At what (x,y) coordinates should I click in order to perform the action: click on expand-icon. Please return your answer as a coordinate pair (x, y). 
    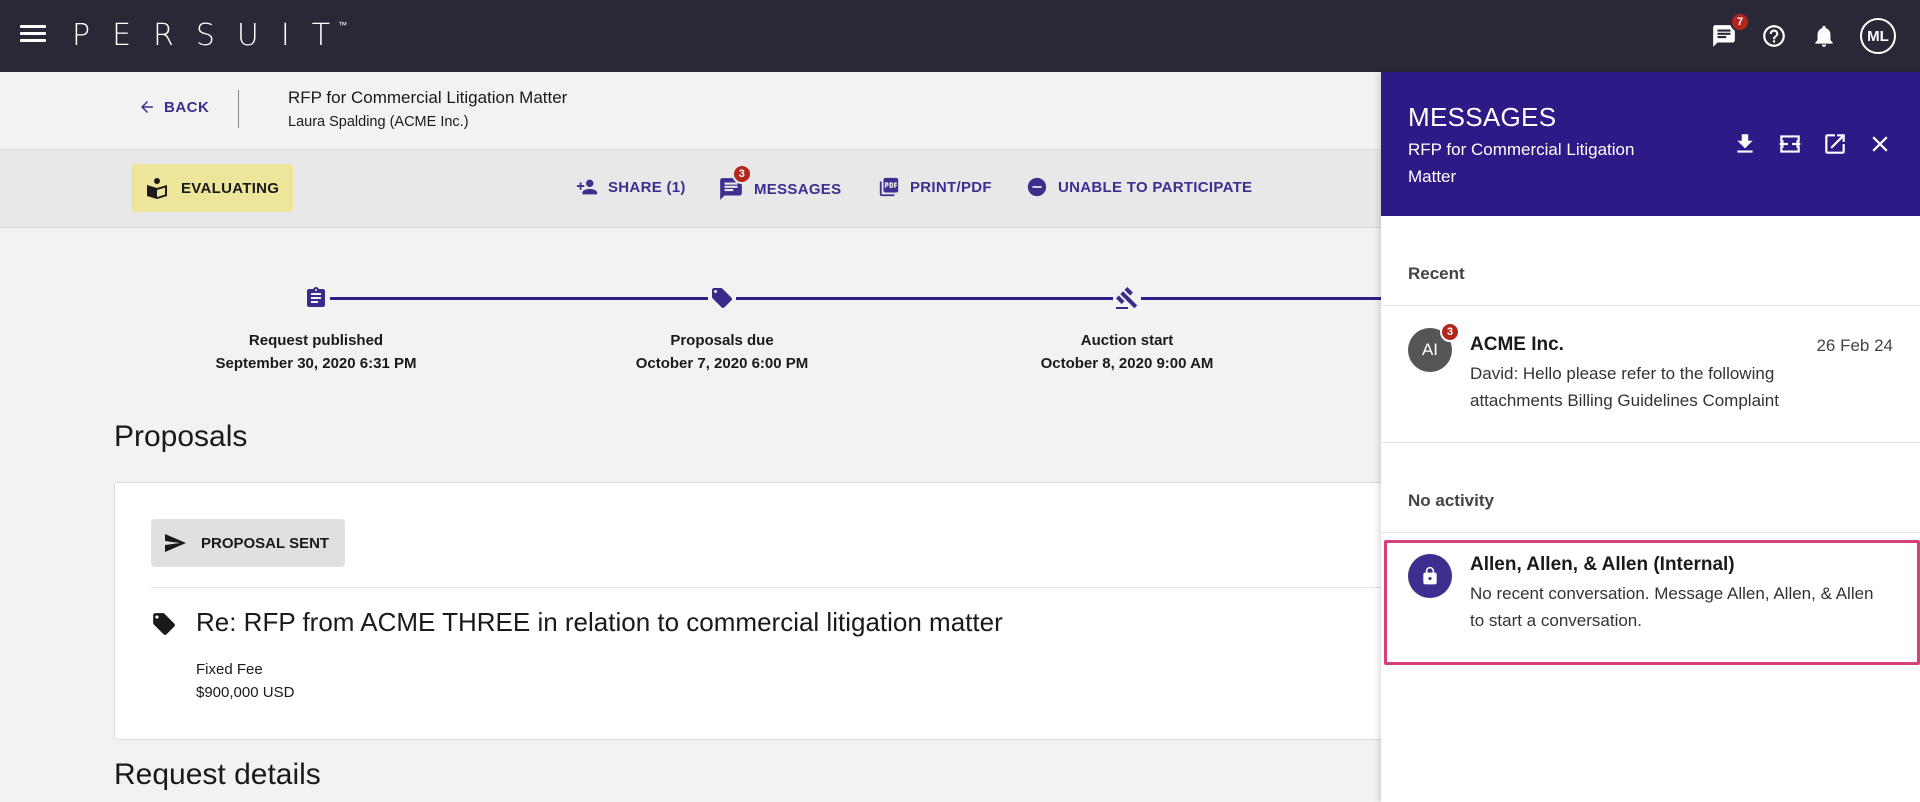
    Looking at the image, I should click on (1790, 144).